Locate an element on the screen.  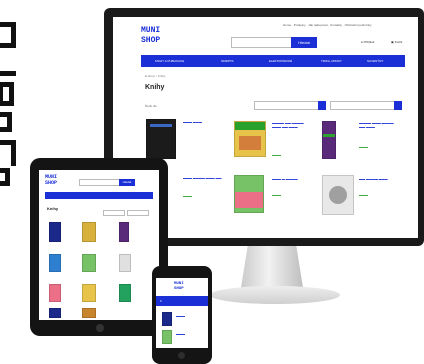
top-link: Home is located at coordinates (287, 25).